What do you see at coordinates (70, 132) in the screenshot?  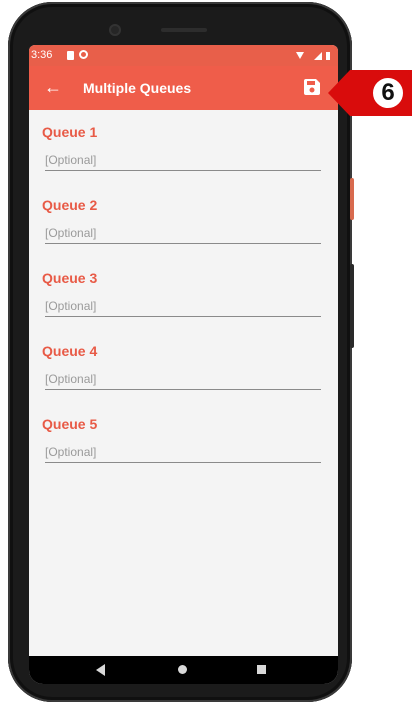 I see `queue-label: Queue 1` at bounding box center [70, 132].